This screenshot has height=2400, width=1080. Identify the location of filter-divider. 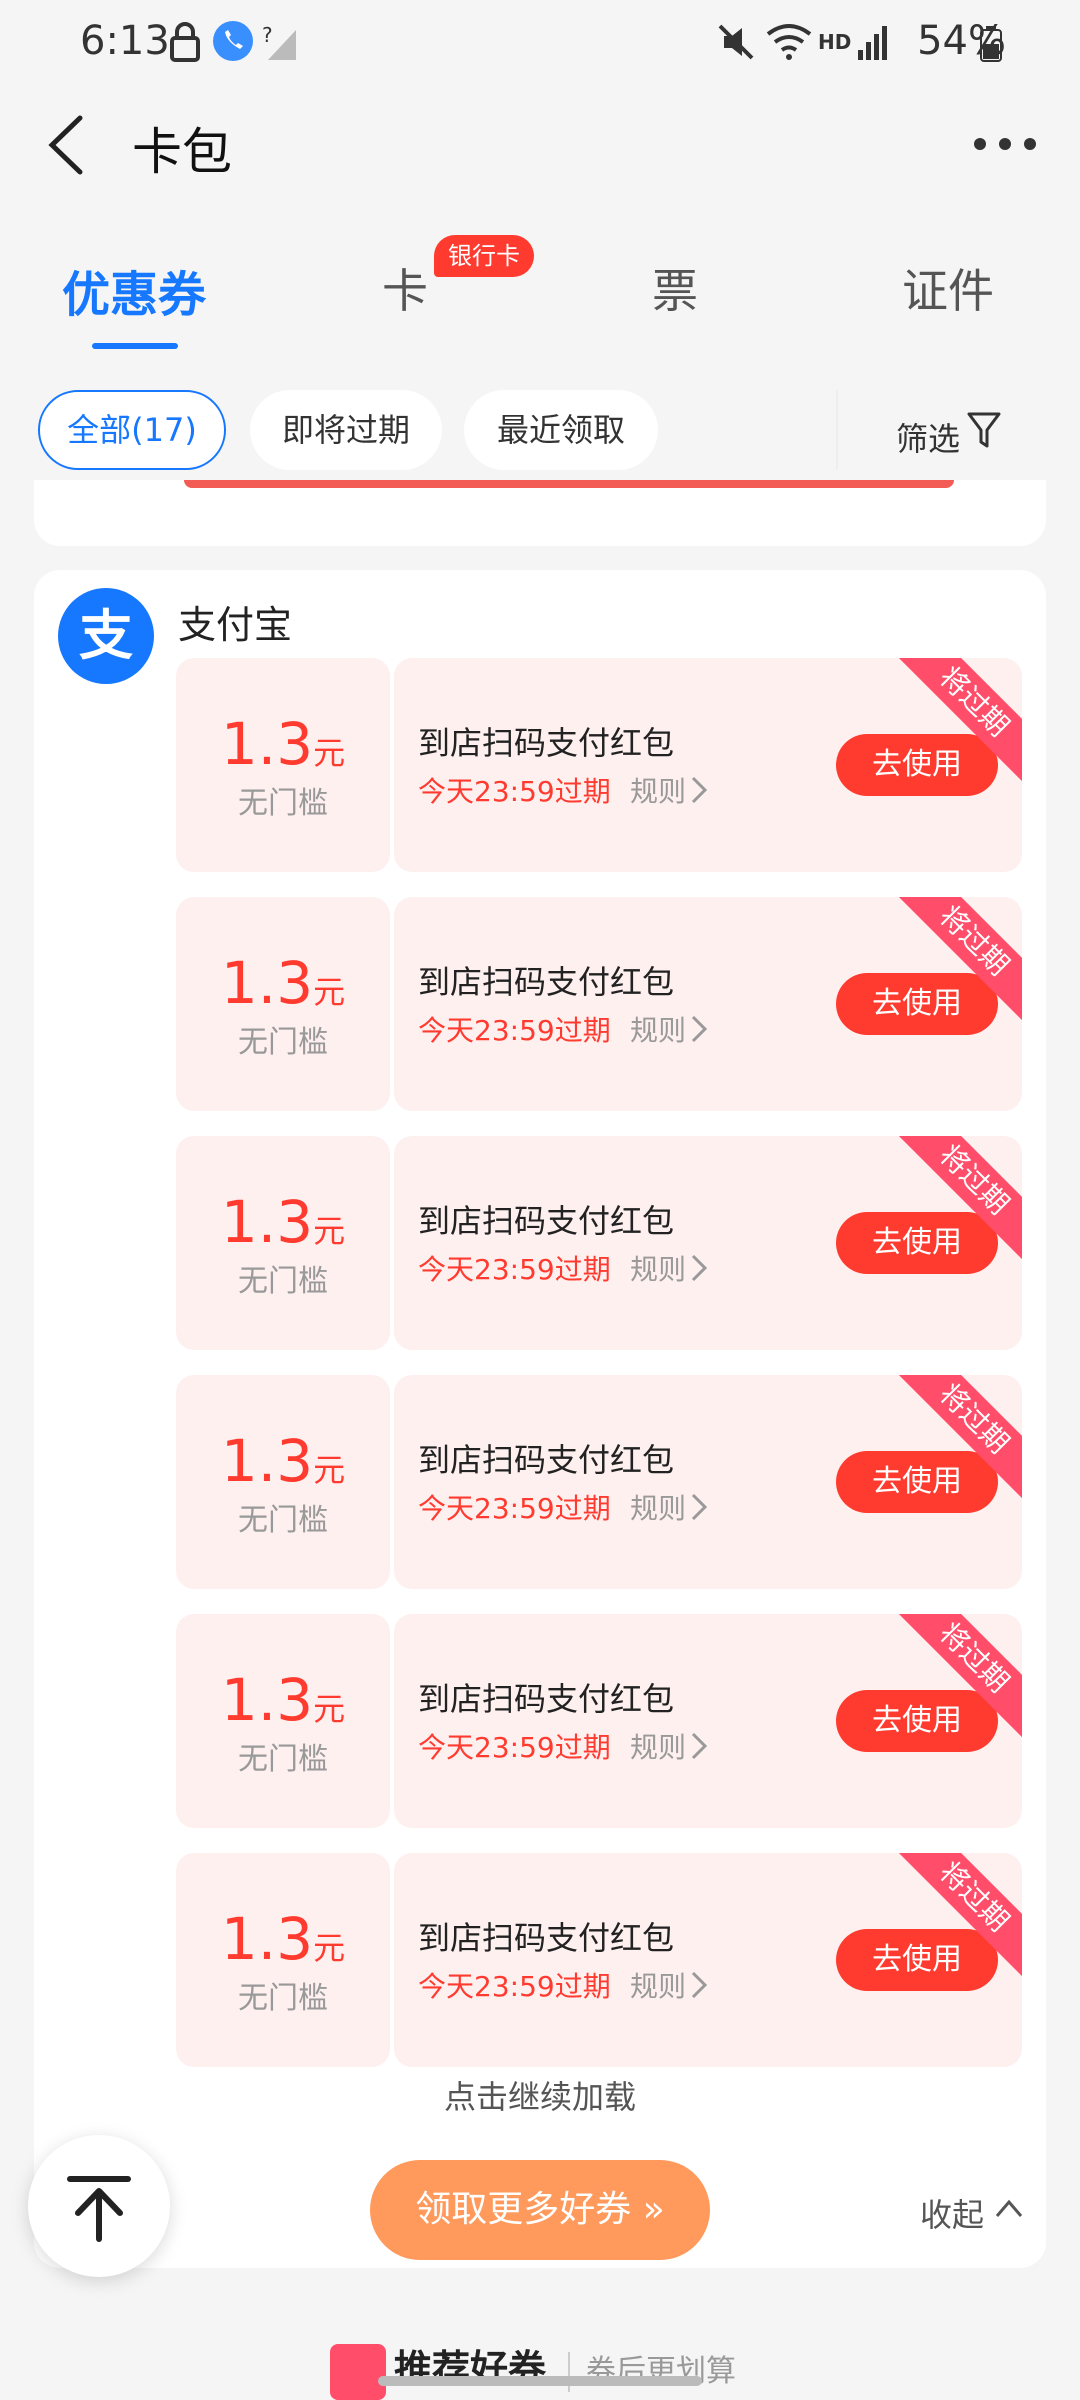
(837, 430).